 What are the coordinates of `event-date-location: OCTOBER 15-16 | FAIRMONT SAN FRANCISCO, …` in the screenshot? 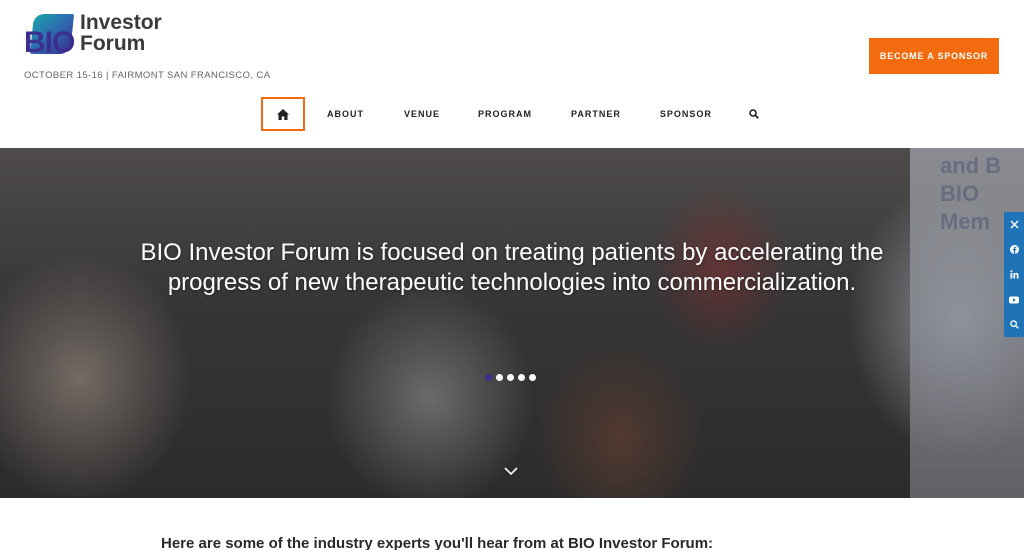 It's located at (147, 75).